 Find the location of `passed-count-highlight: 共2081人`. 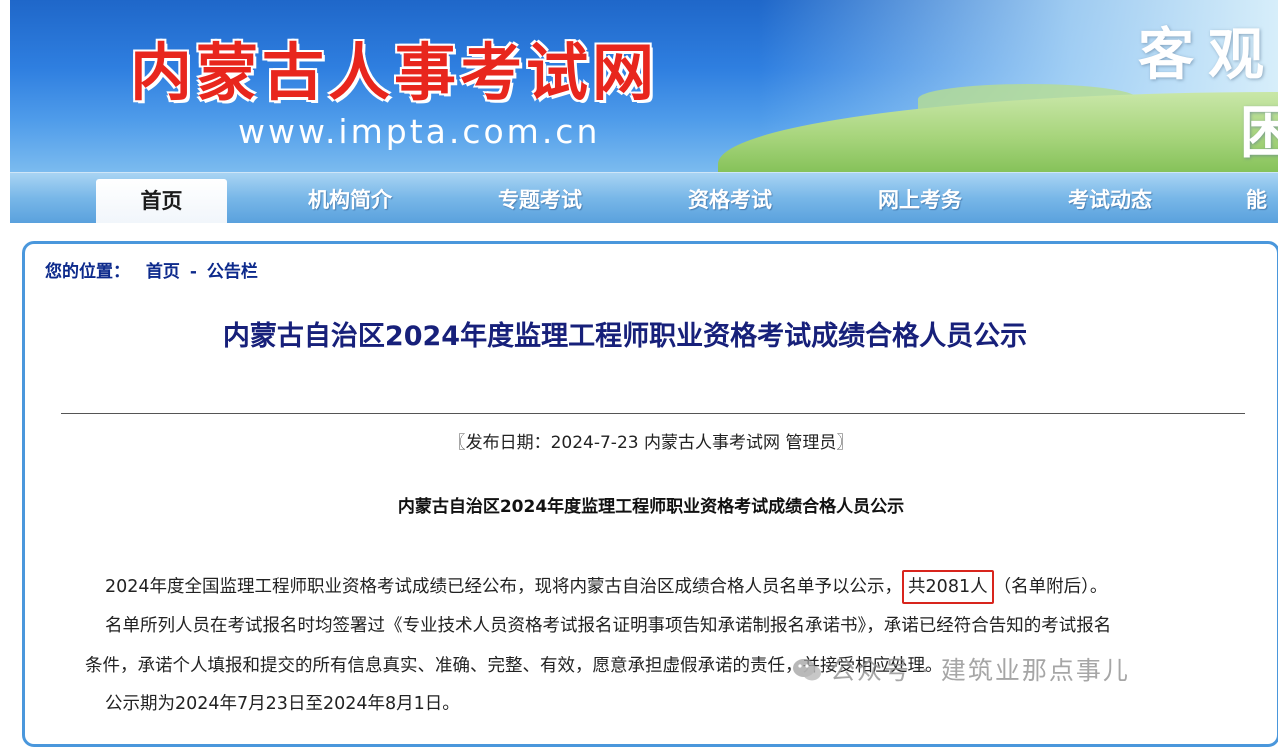

passed-count-highlight: 共2081人 is located at coordinates (948, 587).